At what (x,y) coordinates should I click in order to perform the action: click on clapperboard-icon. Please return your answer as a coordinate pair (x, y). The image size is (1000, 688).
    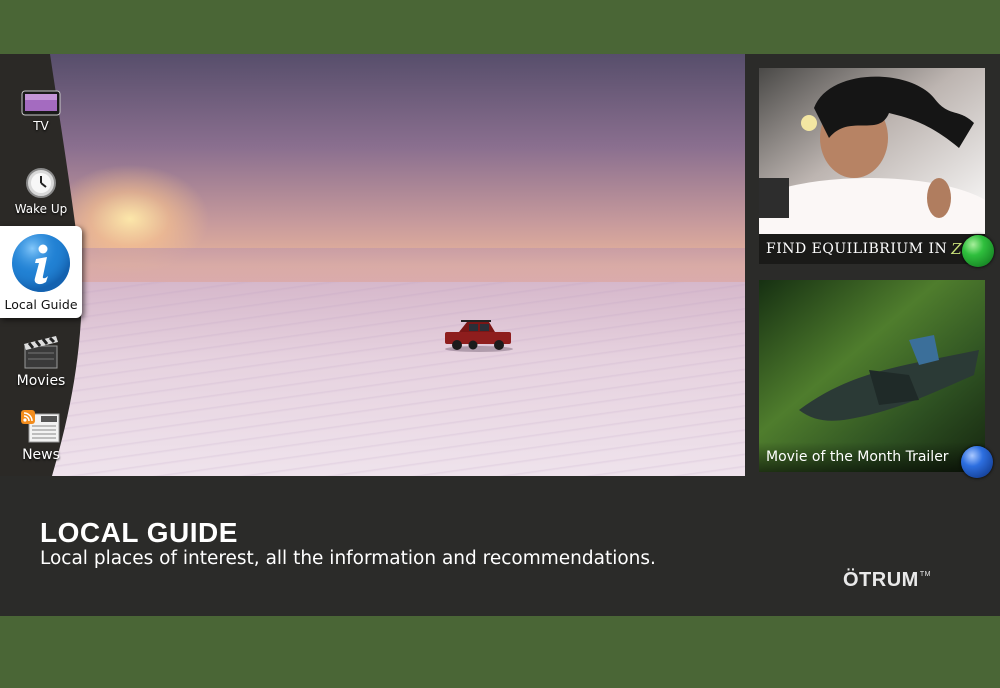
    Looking at the image, I should click on (41, 352).